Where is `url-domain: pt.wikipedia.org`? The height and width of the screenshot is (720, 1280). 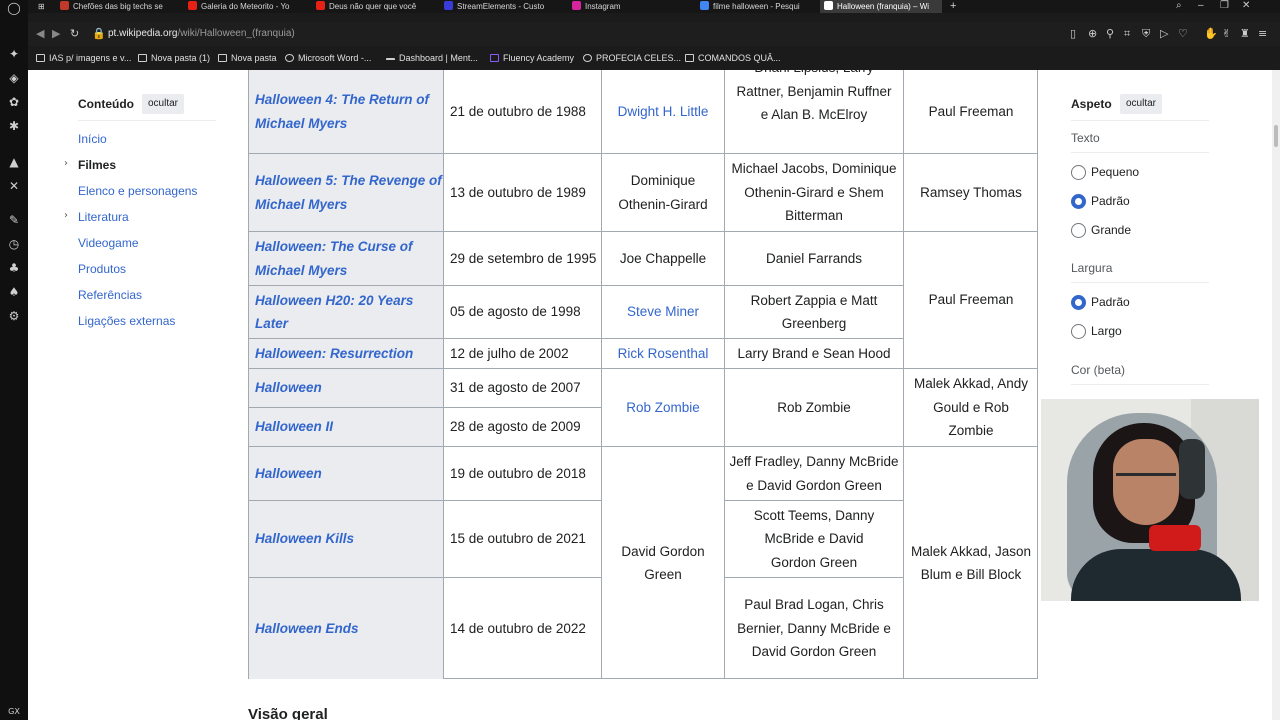 url-domain: pt.wikipedia.org is located at coordinates (143, 33).